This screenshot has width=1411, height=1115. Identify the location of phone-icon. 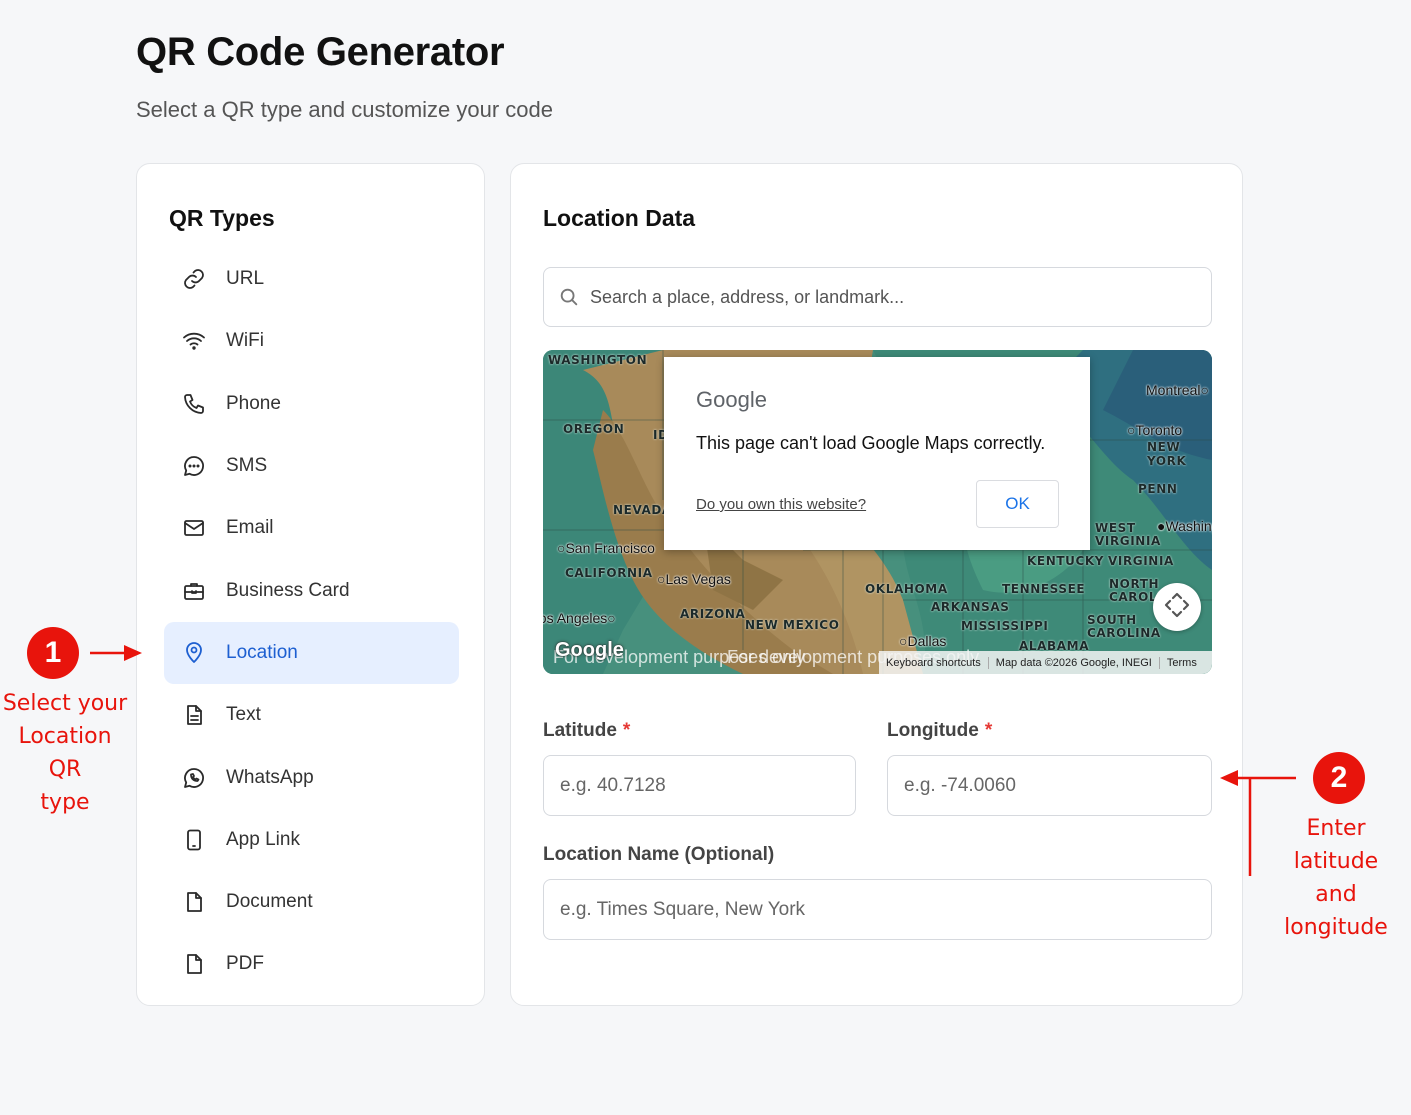
(194, 404).